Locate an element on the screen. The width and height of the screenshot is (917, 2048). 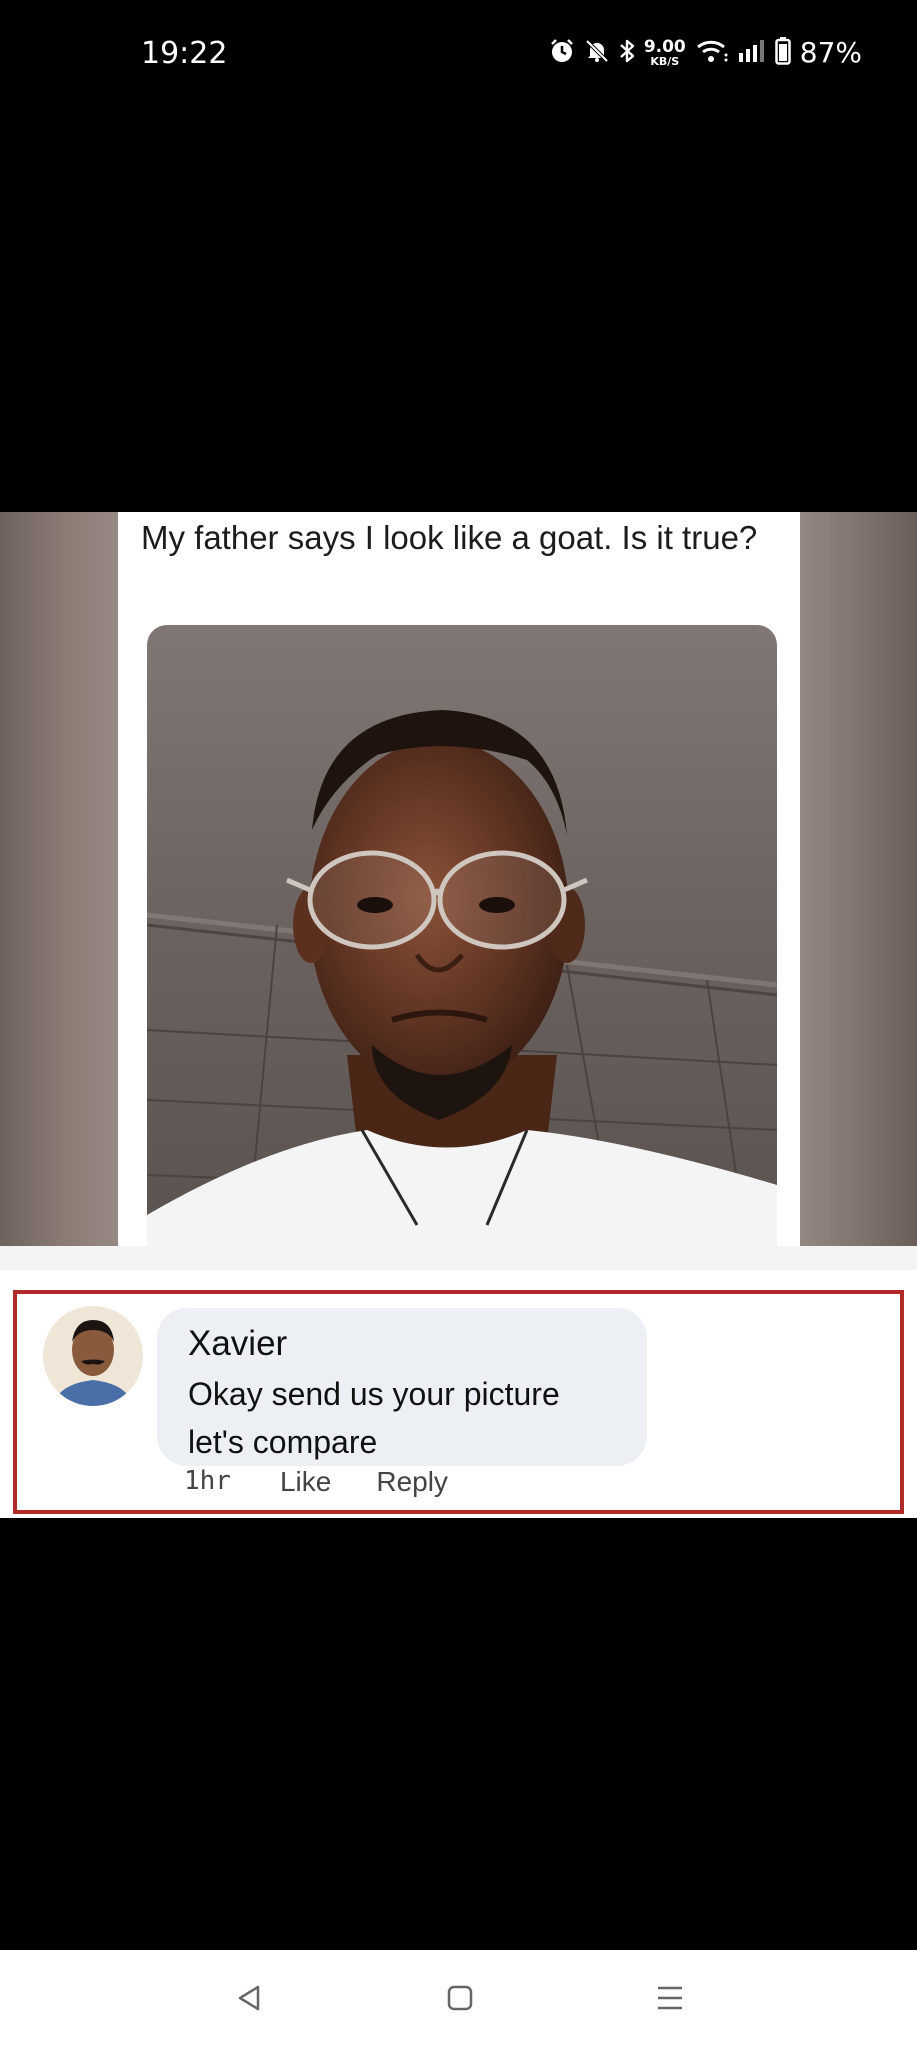
back-icon is located at coordinates (249, 1998).